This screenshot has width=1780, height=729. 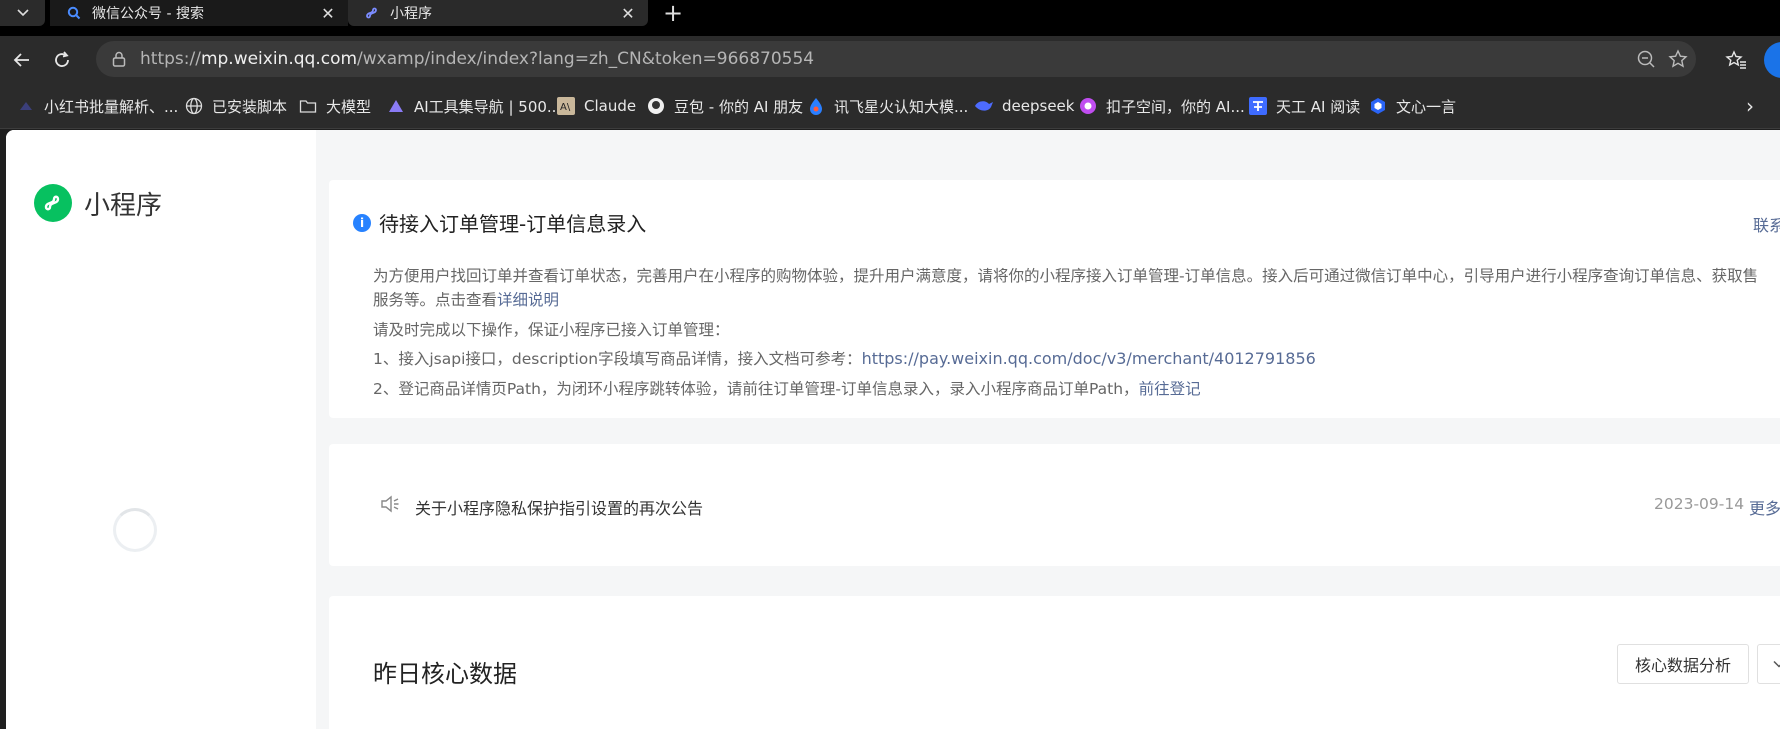 What do you see at coordinates (161, 429) in the screenshot?
I see `sidebar: 小程序` at bounding box center [161, 429].